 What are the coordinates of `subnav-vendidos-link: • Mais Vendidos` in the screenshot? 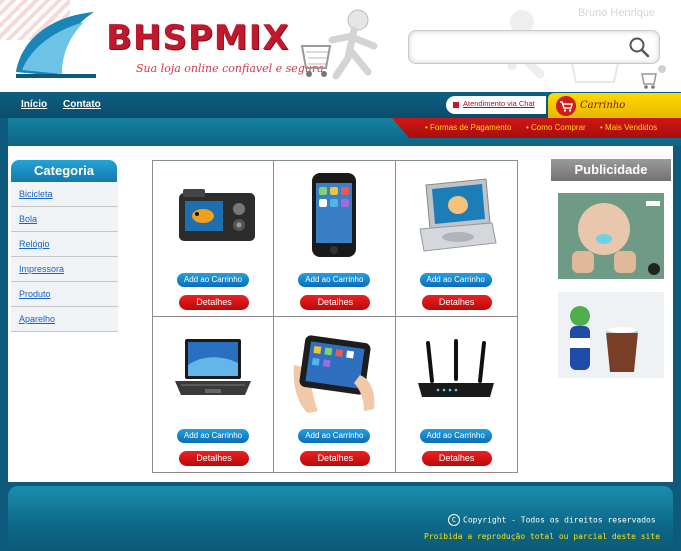 It's located at (628, 127).